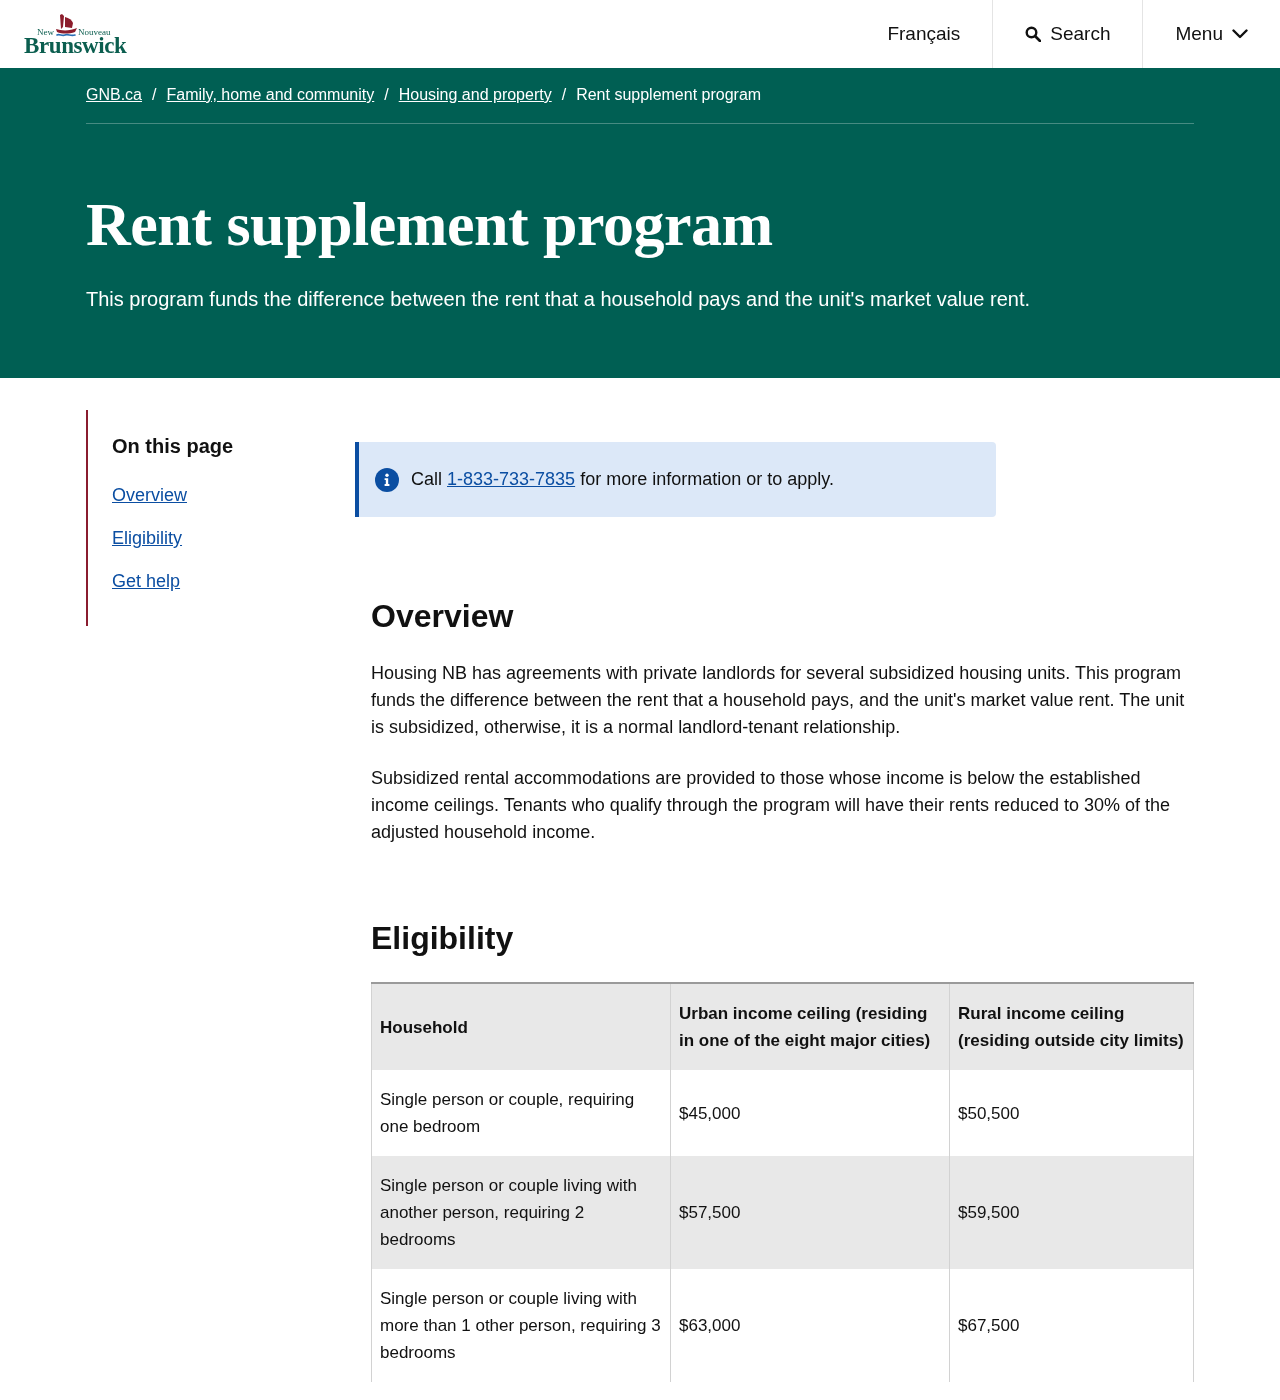 This screenshot has height=1400, width=1280. Describe the element at coordinates (430, 224) in the screenshot. I see `page-title: Rent supplement program` at that location.